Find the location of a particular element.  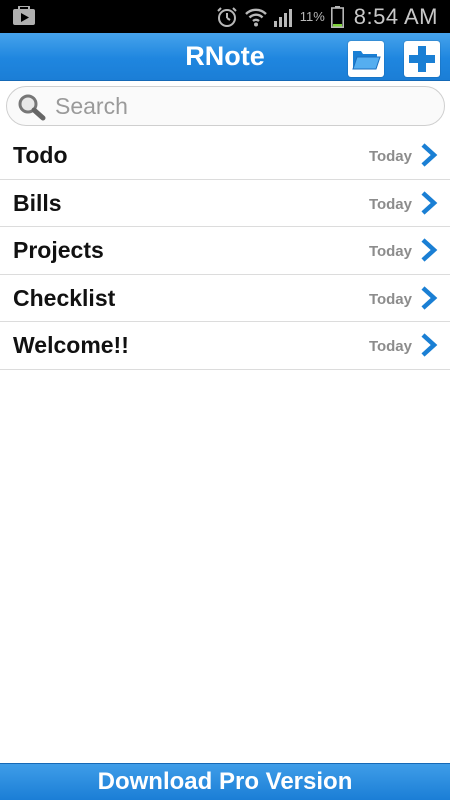

note-row-checklist: Checklist Today is located at coordinates (225, 298).